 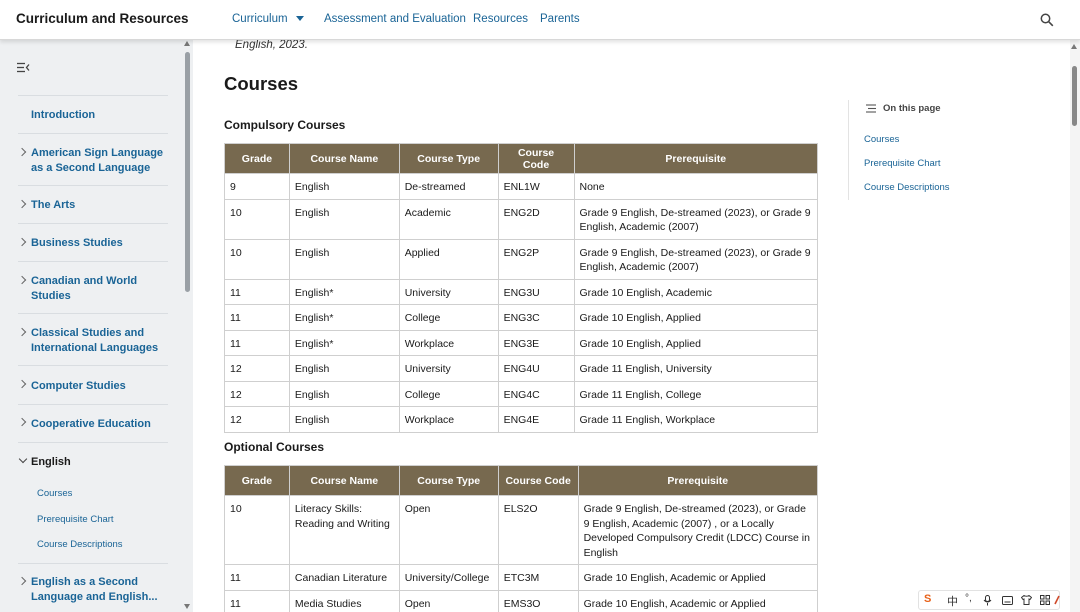 What do you see at coordinates (344, 342) in the screenshot?
I see `cell-course-name: English*` at bounding box center [344, 342].